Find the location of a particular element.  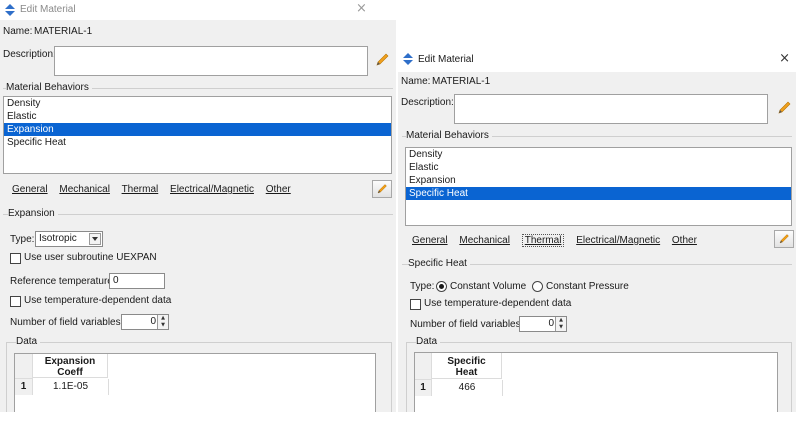

data-table: Expansion Coeff 1 1.1E-05 is located at coordinates (195, 382).